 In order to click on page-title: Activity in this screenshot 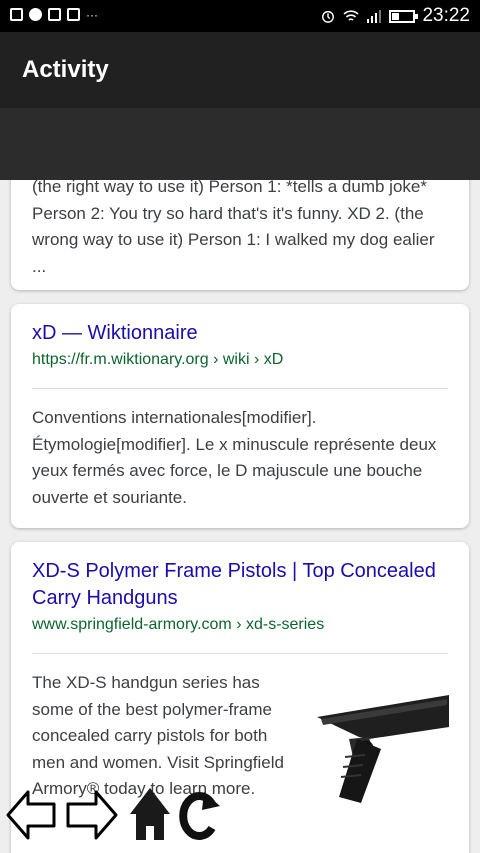, I will do `click(65, 69)`.